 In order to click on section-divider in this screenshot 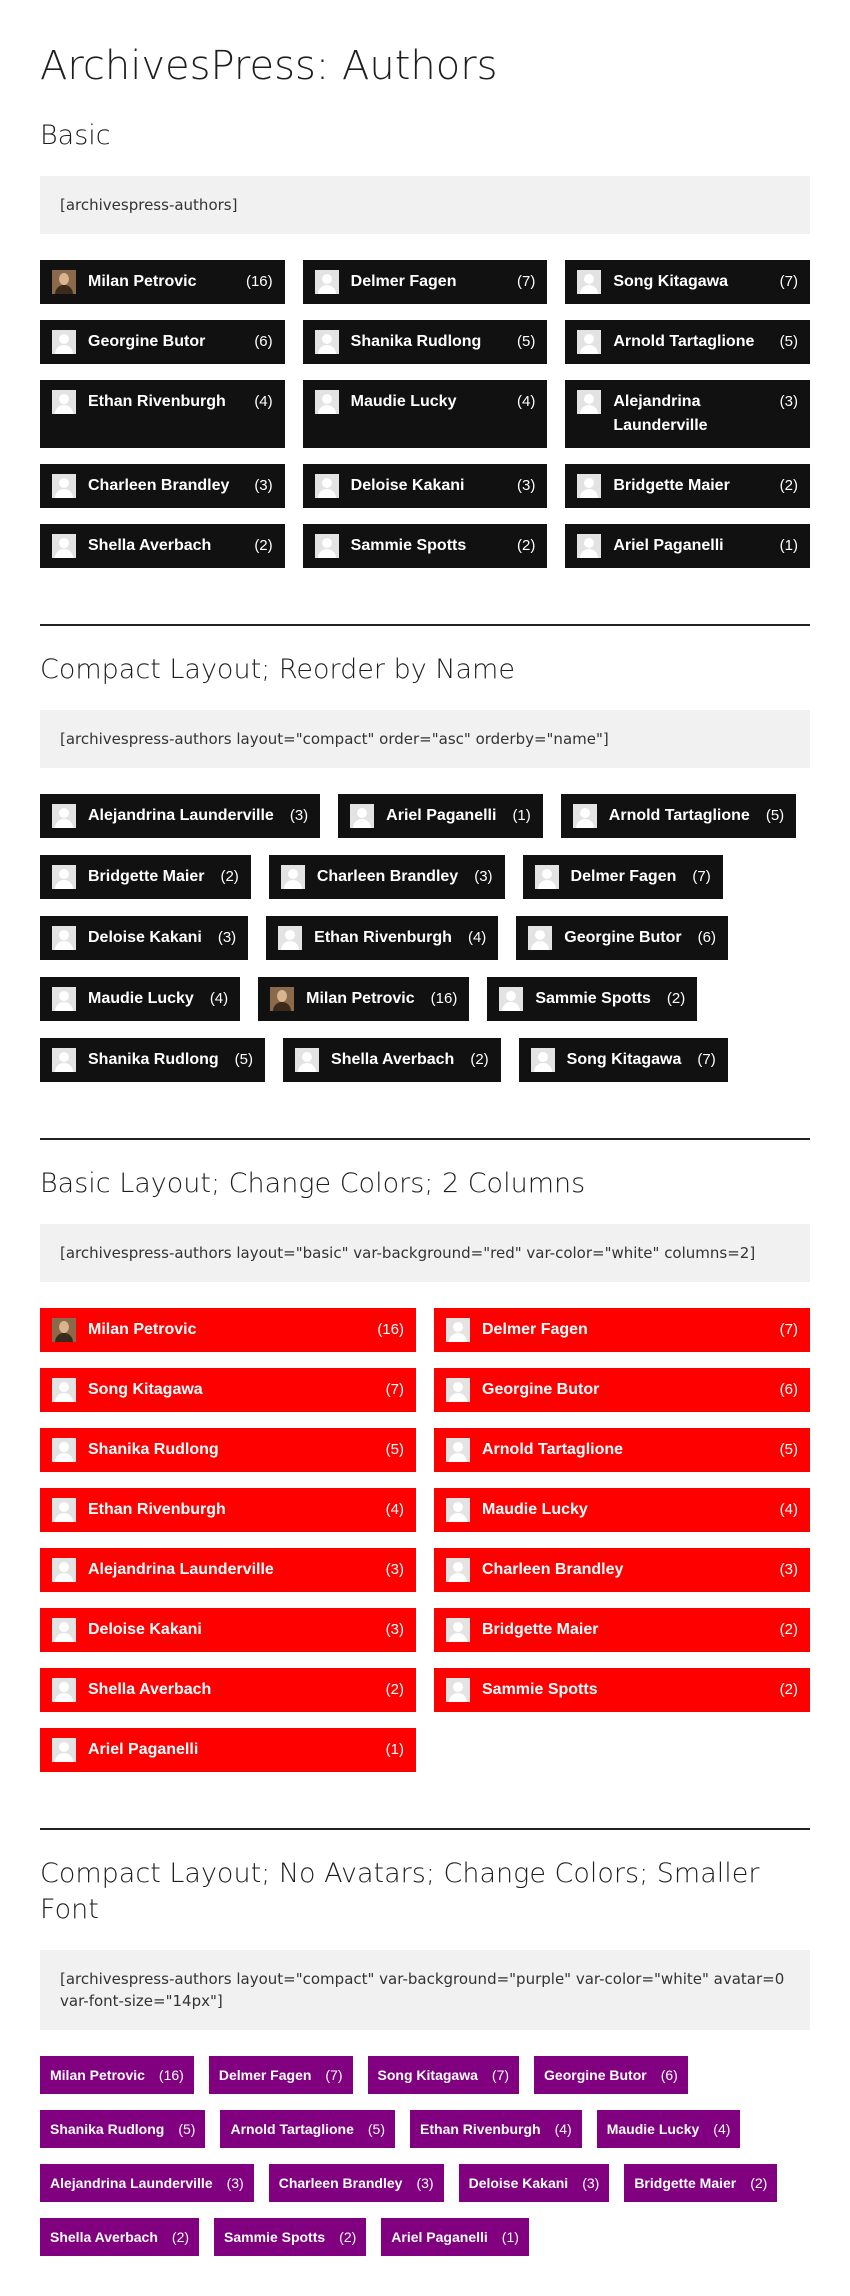, I will do `click(425, 1829)`.